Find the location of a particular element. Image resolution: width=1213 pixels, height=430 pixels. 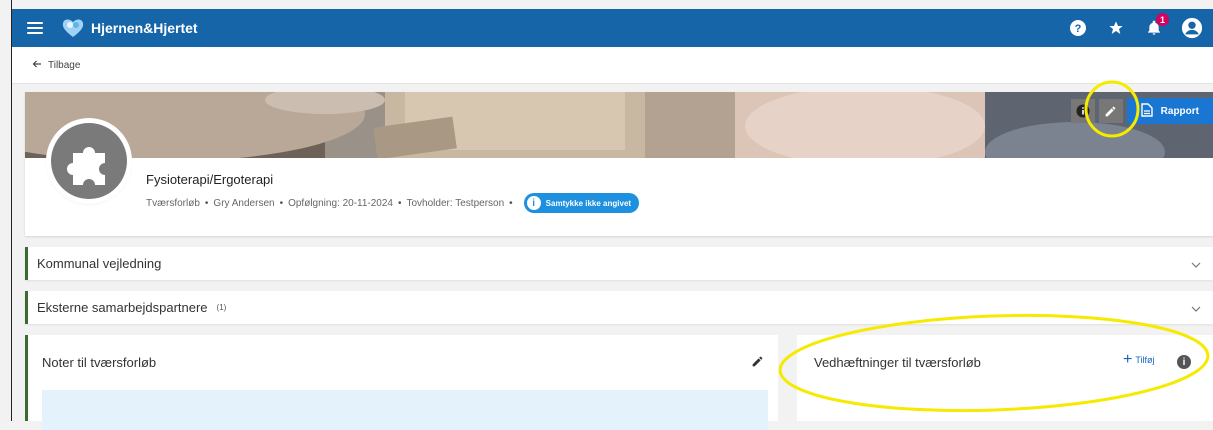

document-icon is located at coordinates (1146, 111).